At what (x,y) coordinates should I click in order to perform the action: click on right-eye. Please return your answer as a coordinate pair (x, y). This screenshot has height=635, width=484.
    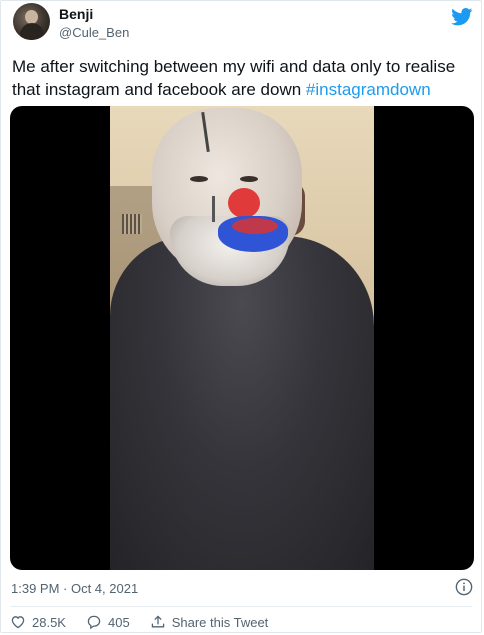
    Looking at the image, I should click on (249, 179).